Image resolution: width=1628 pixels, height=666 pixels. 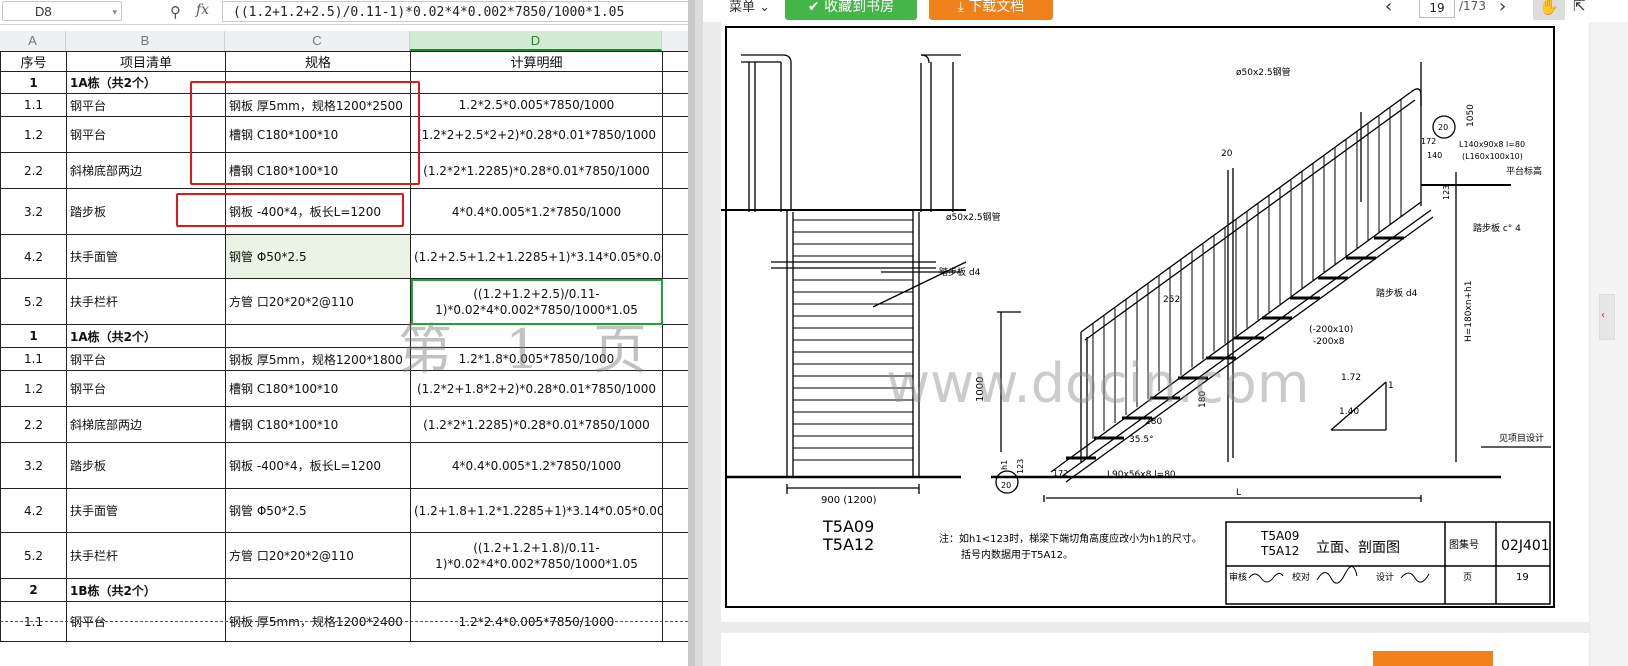 I want to click on menu-button: 菜单 ⌄, so click(x=749, y=8).